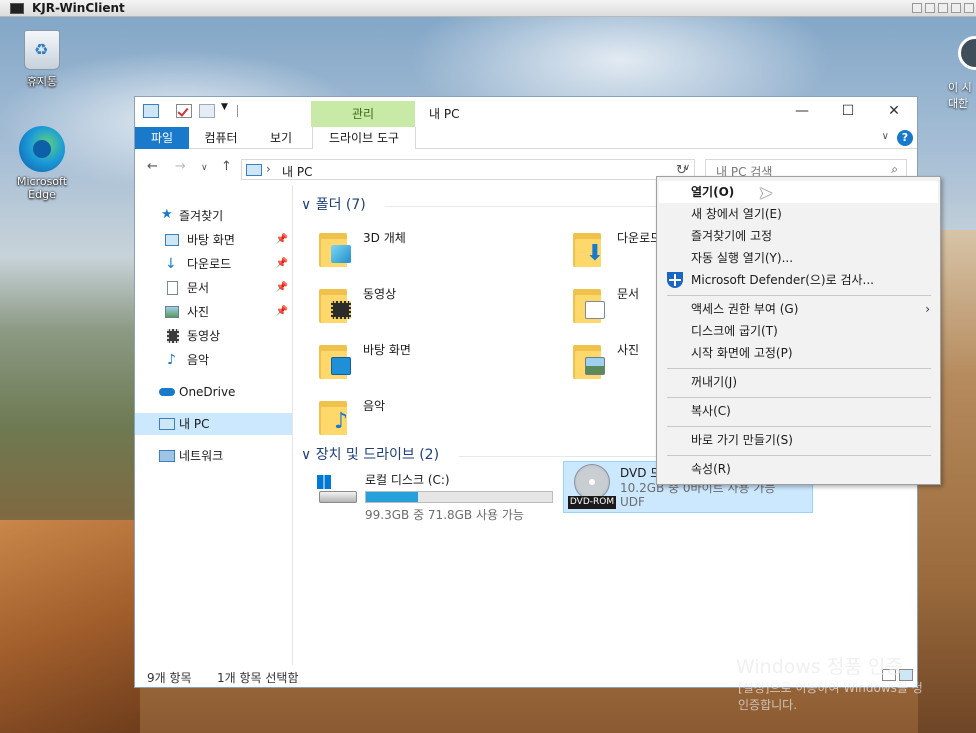 The width and height of the screenshot is (976, 733). Describe the element at coordinates (592, 487) in the screenshot. I see `dvd-icon: DVD-ROM` at that location.